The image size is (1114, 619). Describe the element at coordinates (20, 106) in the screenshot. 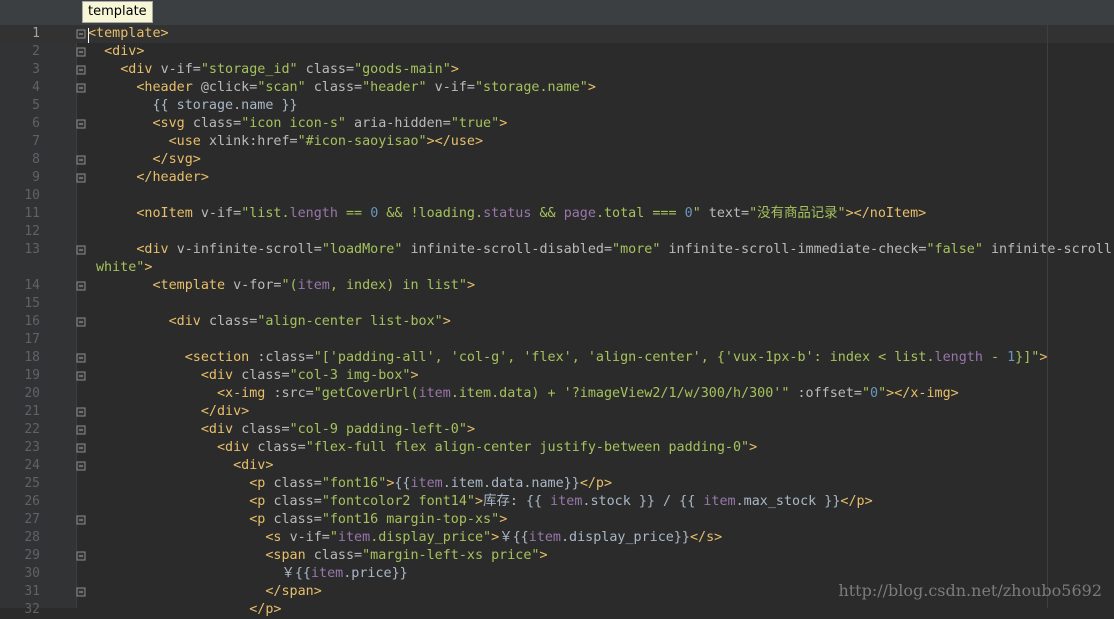

I see `line-number: 5` at that location.